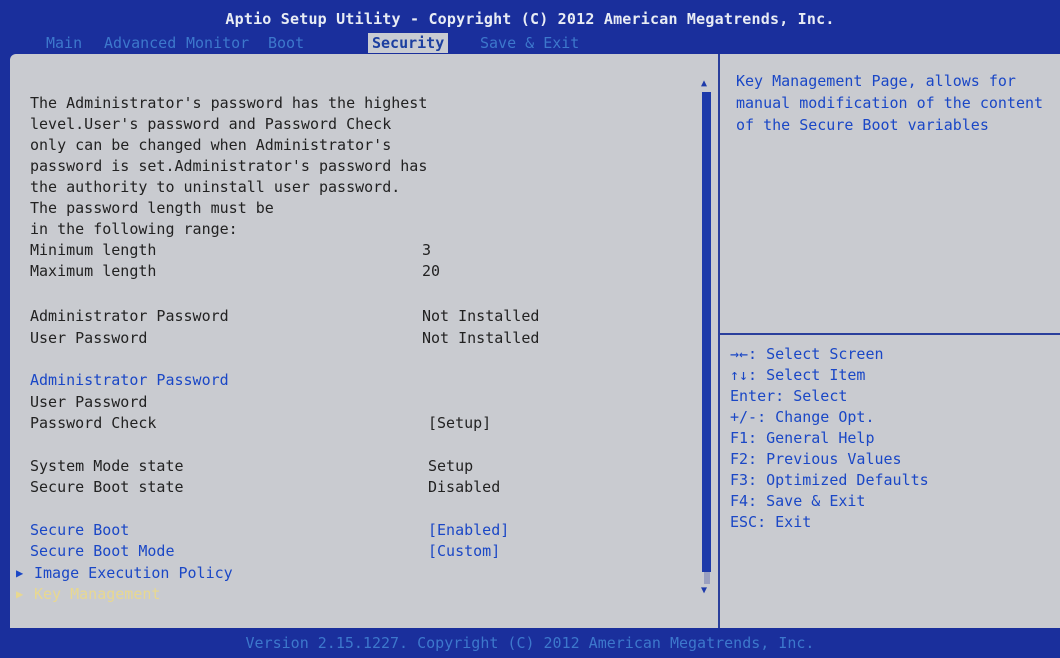 The image size is (1060, 658). What do you see at coordinates (802, 438) in the screenshot?
I see `key-hint: F1: General Help` at bounding box center [802, 438].